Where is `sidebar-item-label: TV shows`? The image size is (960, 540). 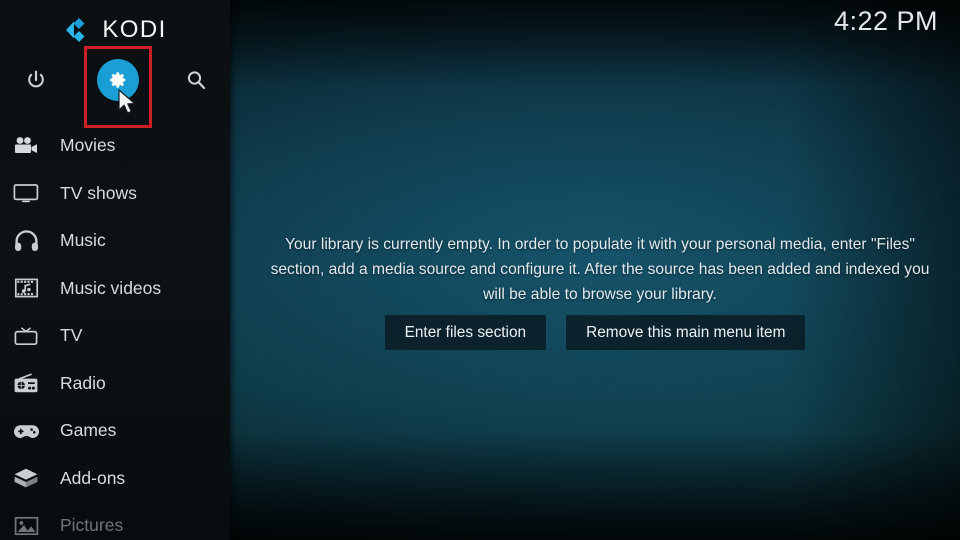
sidebar-item-label: TV shows is located at coordinates (98, 192).